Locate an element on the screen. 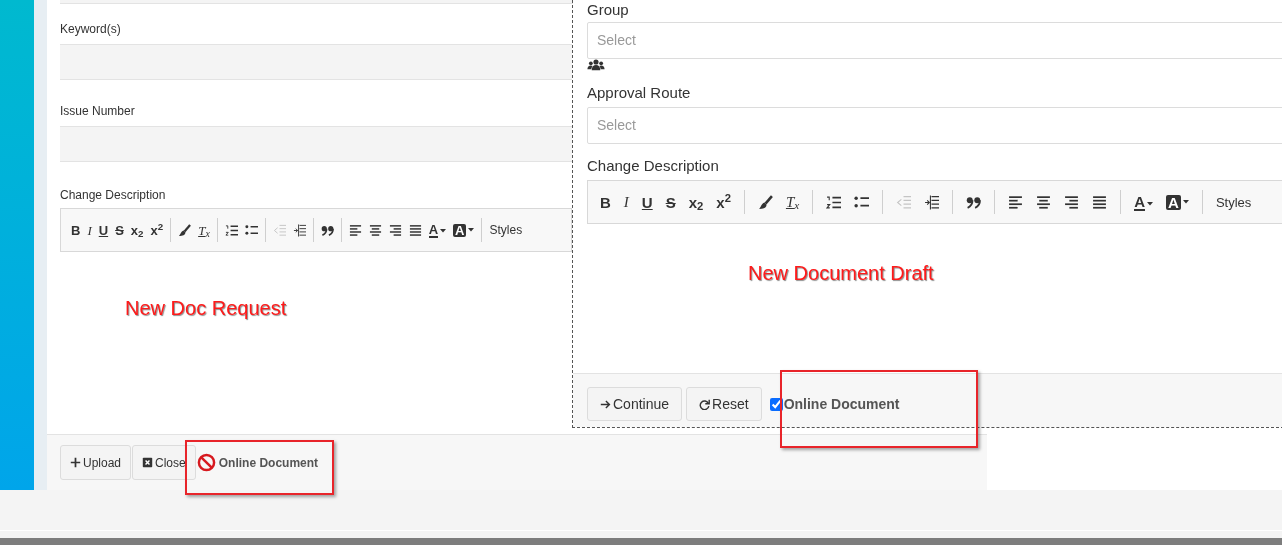 Image resolution: width=1282 pixels, height=545 pixels. close-icon is located at coordinates (148, 462).